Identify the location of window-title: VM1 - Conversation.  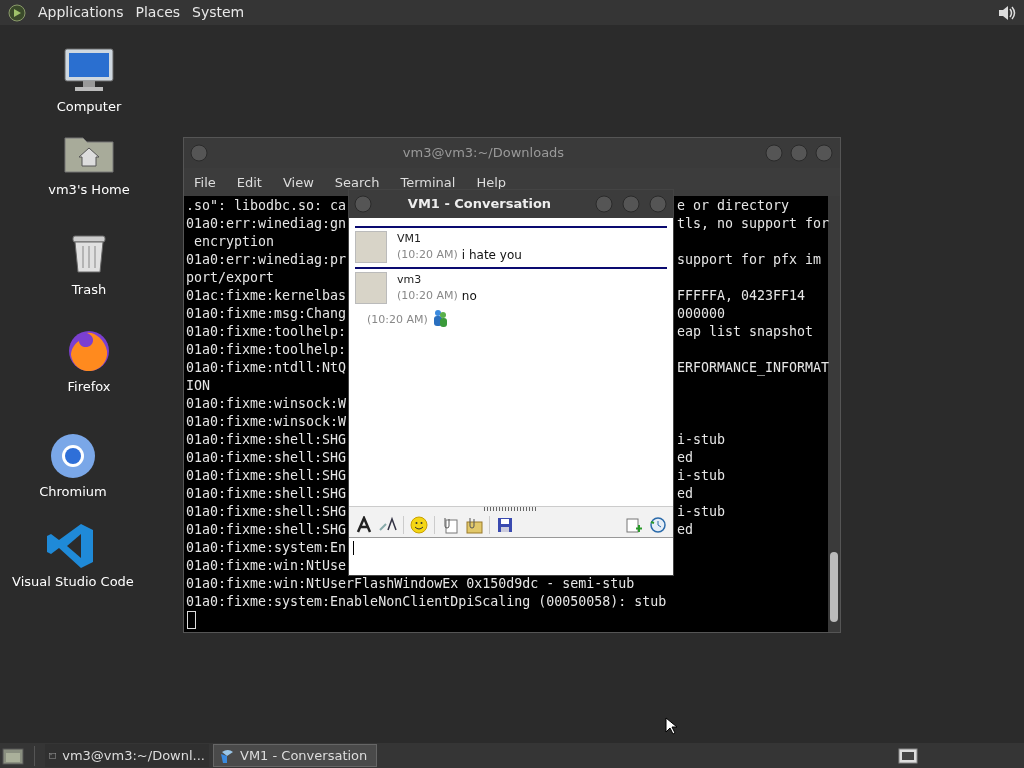
(479, 204).